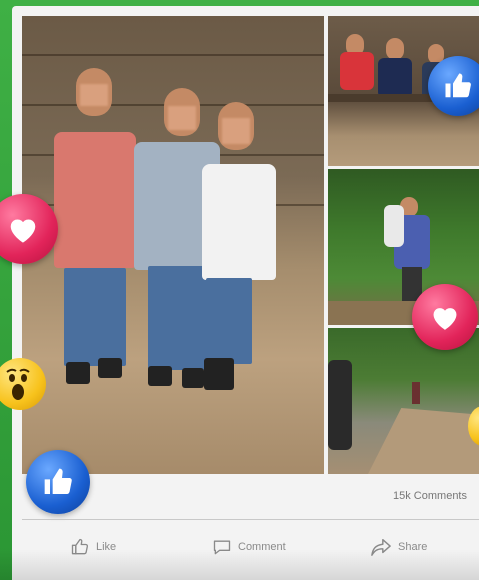 This screenshot has width=479, height=580. Describe the element at coordinates (430, 496) in the screenshot. I see `comments-count: 15k Comments` at that location.